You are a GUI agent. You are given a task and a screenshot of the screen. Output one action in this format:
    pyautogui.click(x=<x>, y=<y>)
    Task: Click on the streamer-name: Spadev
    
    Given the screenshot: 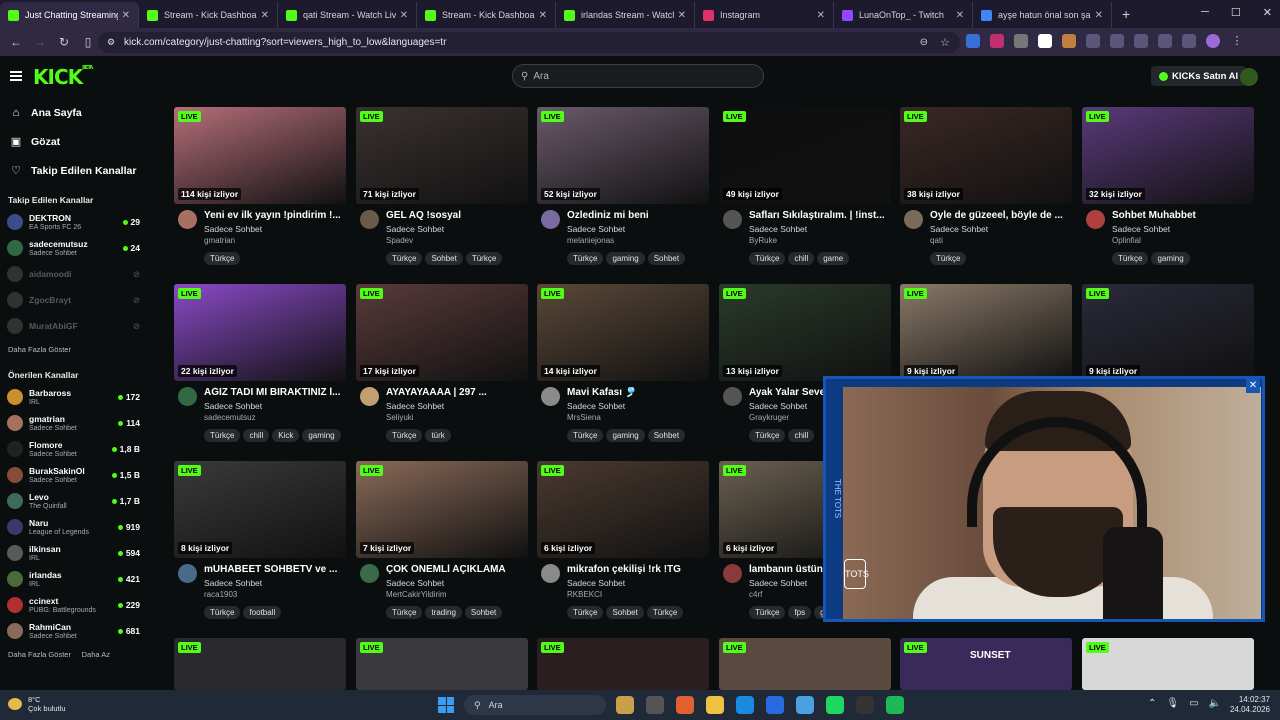 What is the action you would take?
    pyautogui.click(x=399, y=240)
    